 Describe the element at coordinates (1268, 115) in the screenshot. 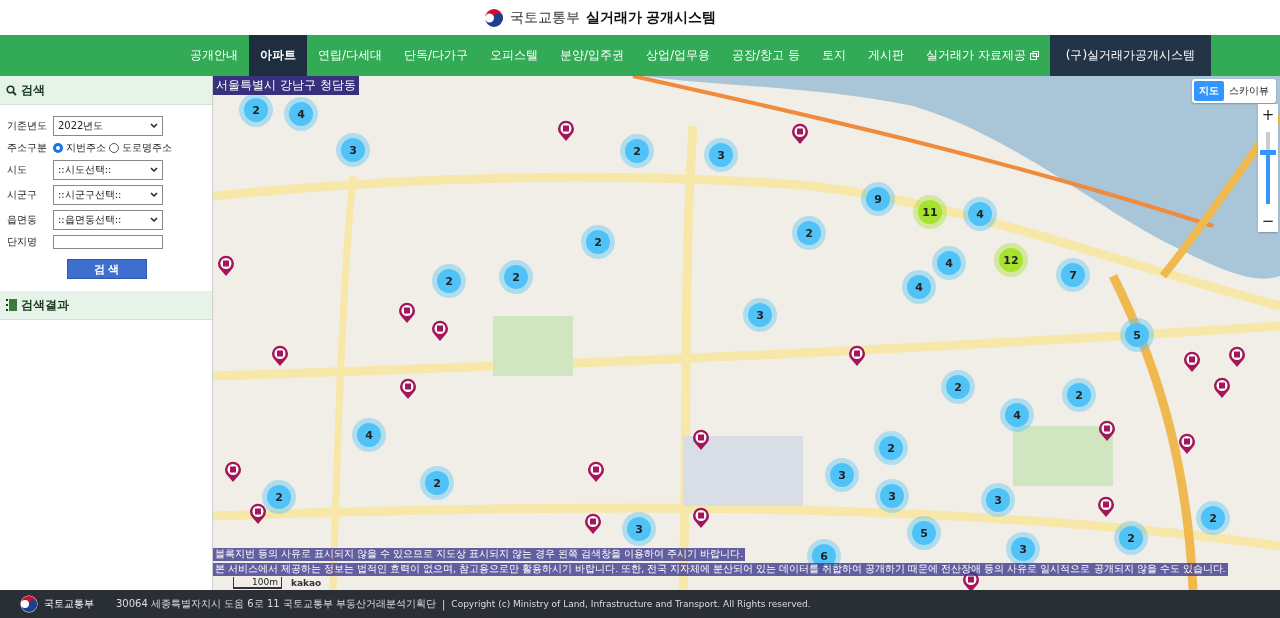

I see `zoom-in-button: +` at that location.